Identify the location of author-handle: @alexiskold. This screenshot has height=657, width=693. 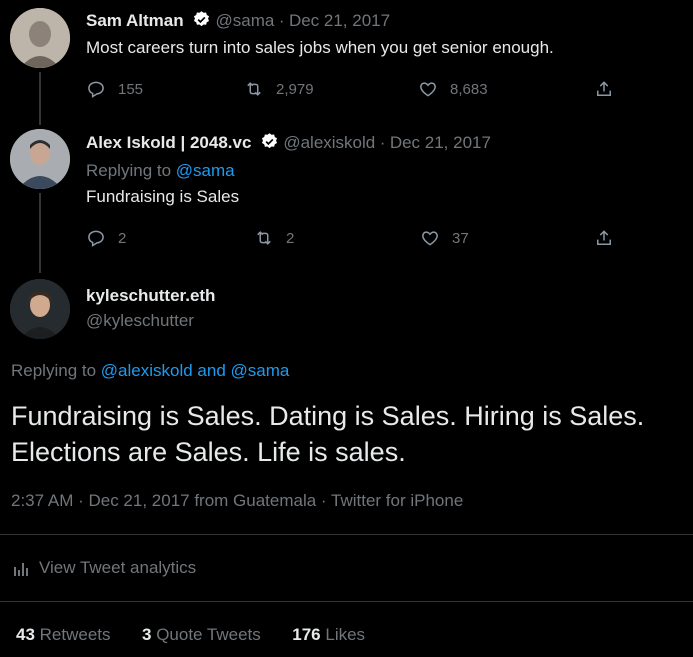
(329, 142).